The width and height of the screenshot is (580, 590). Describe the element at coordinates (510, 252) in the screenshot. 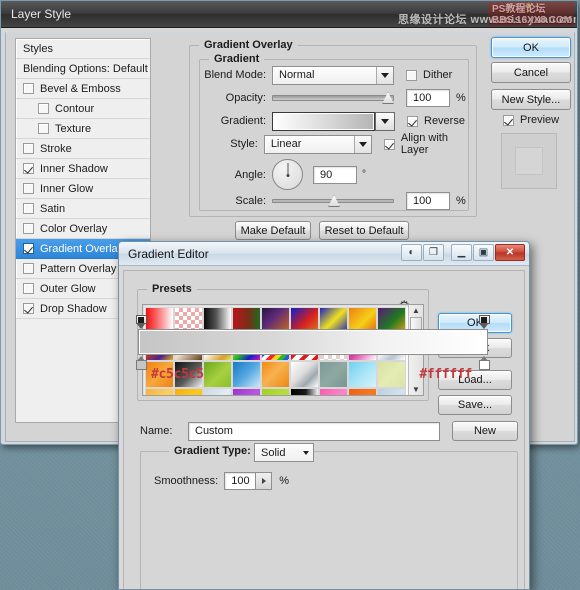

I see `close-icon: ✕` at that location.